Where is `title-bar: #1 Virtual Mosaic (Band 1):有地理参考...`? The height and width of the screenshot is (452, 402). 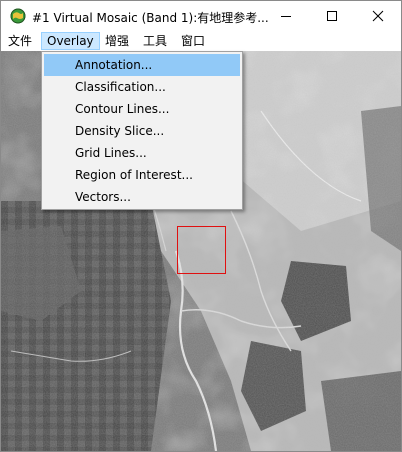 title-bar: #1 Virtual Mosaic (Band 1):有地理参考... is located at coordinates (201, 16).